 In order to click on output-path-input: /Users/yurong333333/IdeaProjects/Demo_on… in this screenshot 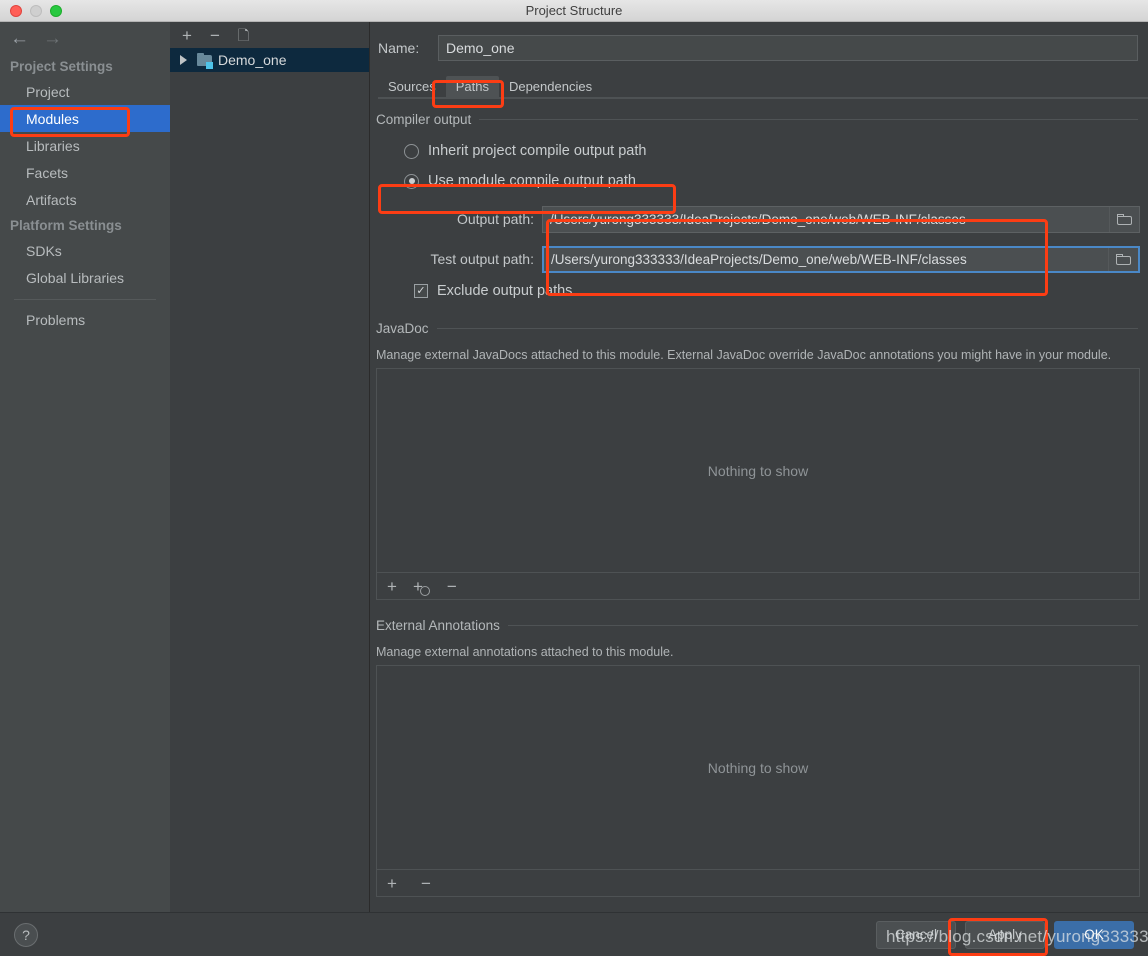, I will do `click(841, 219)`.